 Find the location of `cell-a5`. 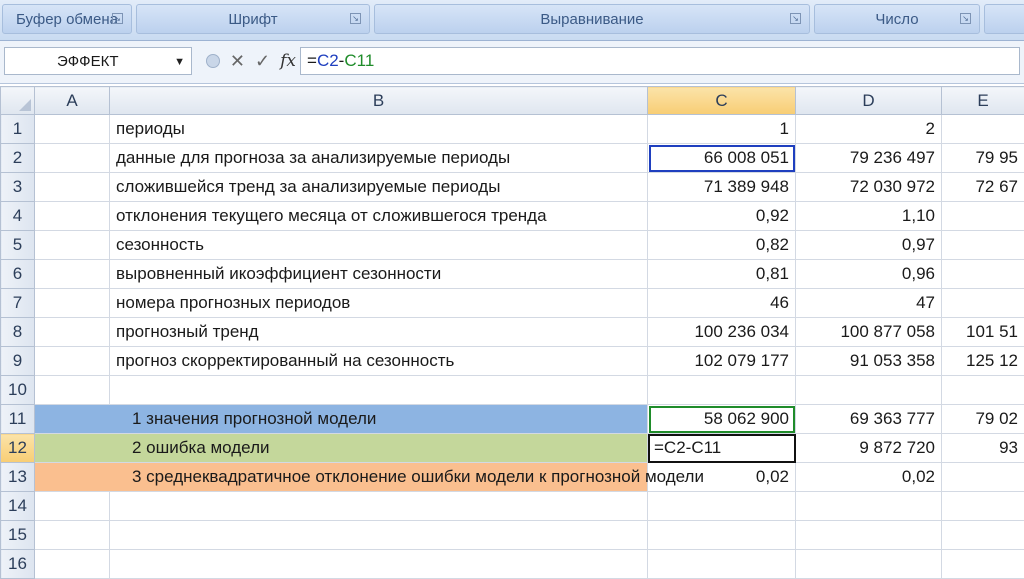

cell-a5 is located at coordinates (72, 245).